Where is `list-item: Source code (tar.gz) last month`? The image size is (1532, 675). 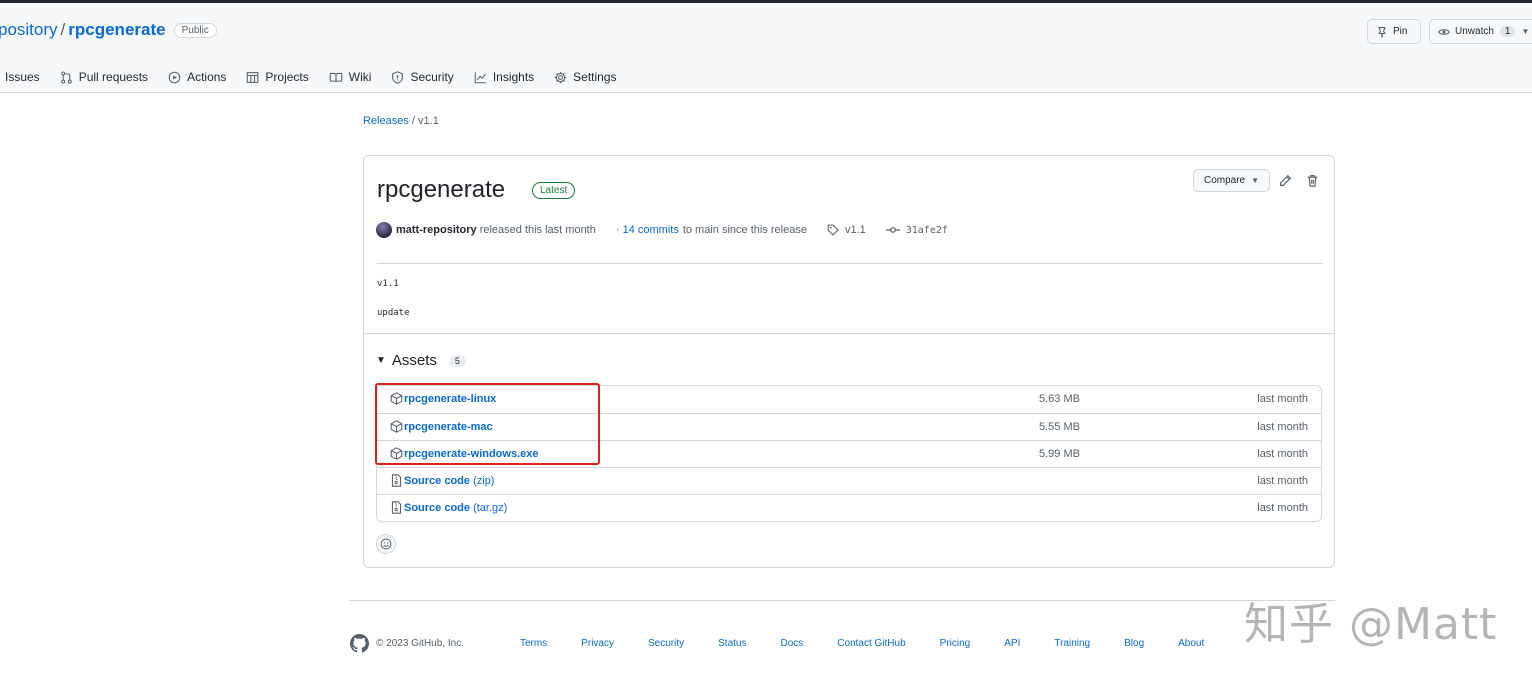
list-item: Source code (tar.gz) last month is located at coordinates (849, 507).